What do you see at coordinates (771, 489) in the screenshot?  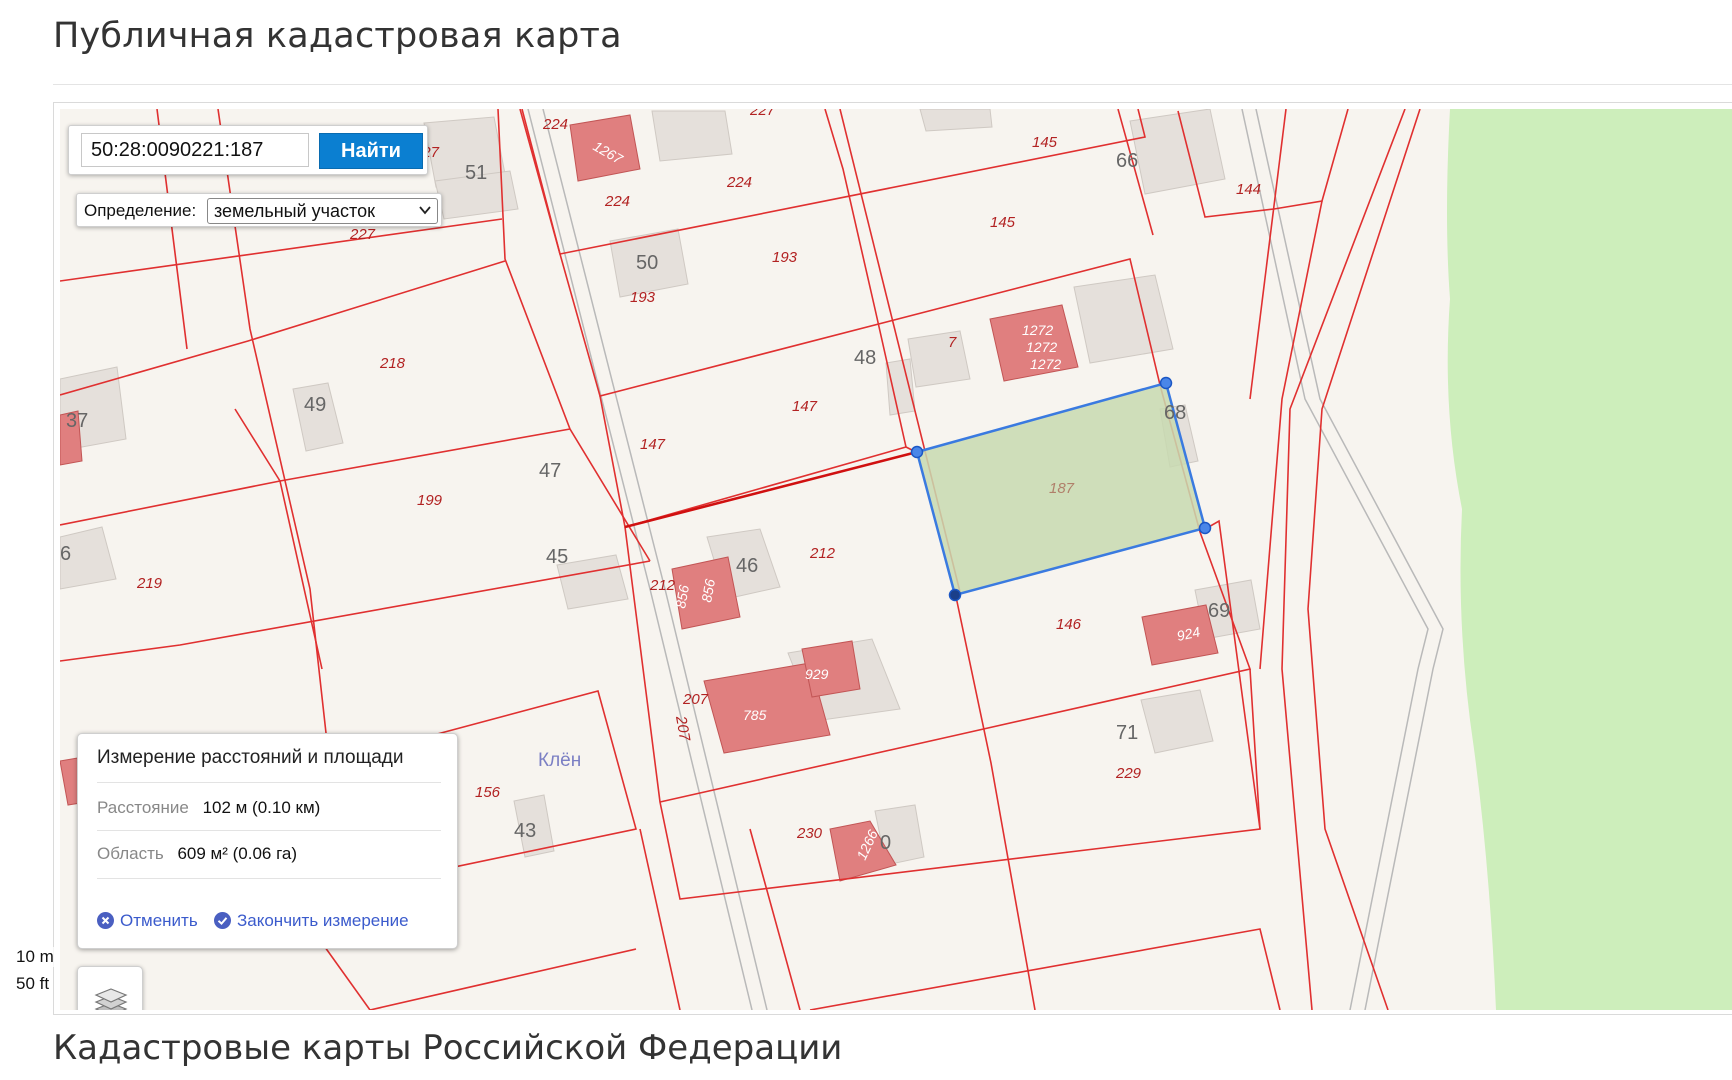 I see `measure-trace` at bounding box center [771, 489].